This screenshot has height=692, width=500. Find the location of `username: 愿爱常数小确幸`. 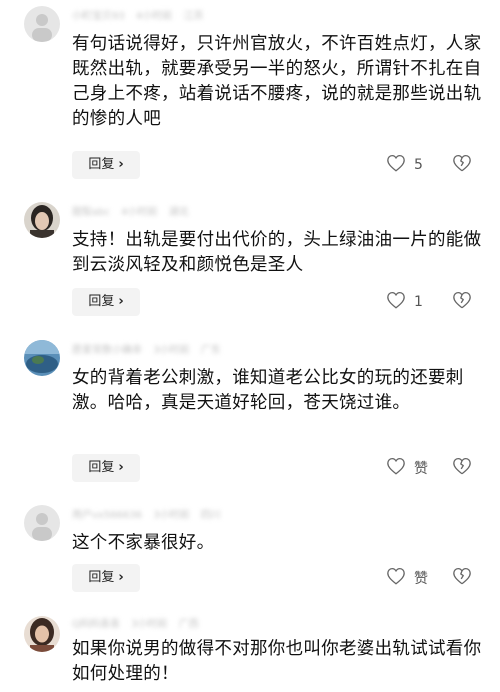

username: 愿爱常数小确幸 is located at coordinates (107, 350).